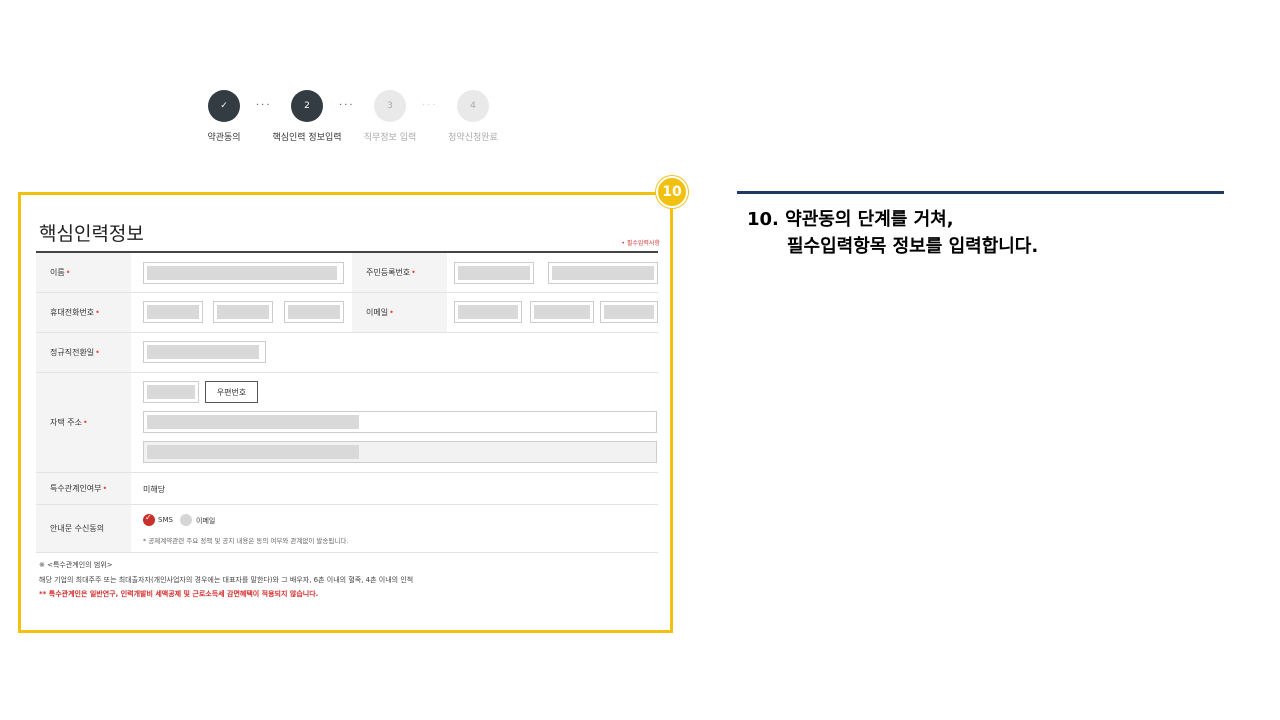  Describe the element at coordinates (76, 488) in the screenshot. I see `special-relation-label-text: 특수관계인여부` at that location.